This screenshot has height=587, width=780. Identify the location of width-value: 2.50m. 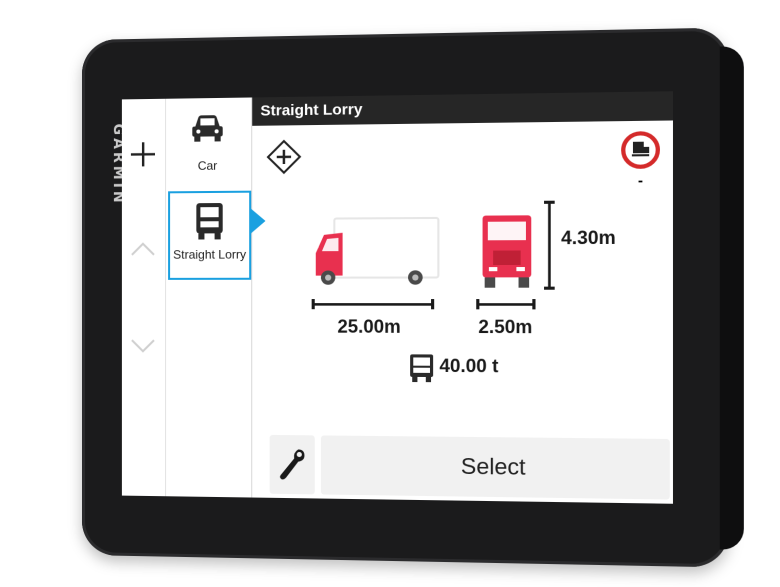
(505, 327).